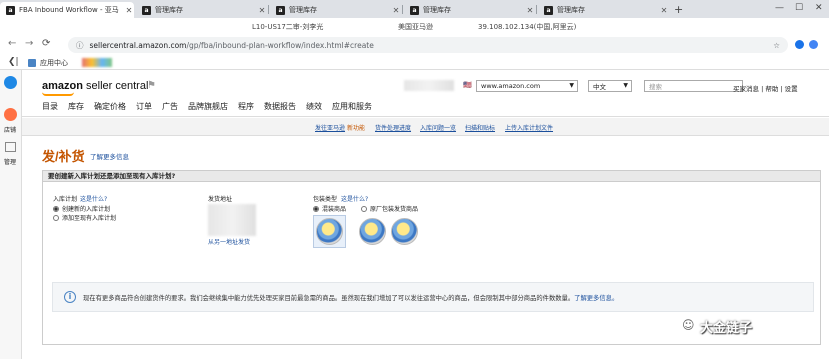 Image resolution: width=829 pixels, height=359 pixels. I want to click on tab-manage-inventory-1: a 管理库存 ✕, so click(201, 10).